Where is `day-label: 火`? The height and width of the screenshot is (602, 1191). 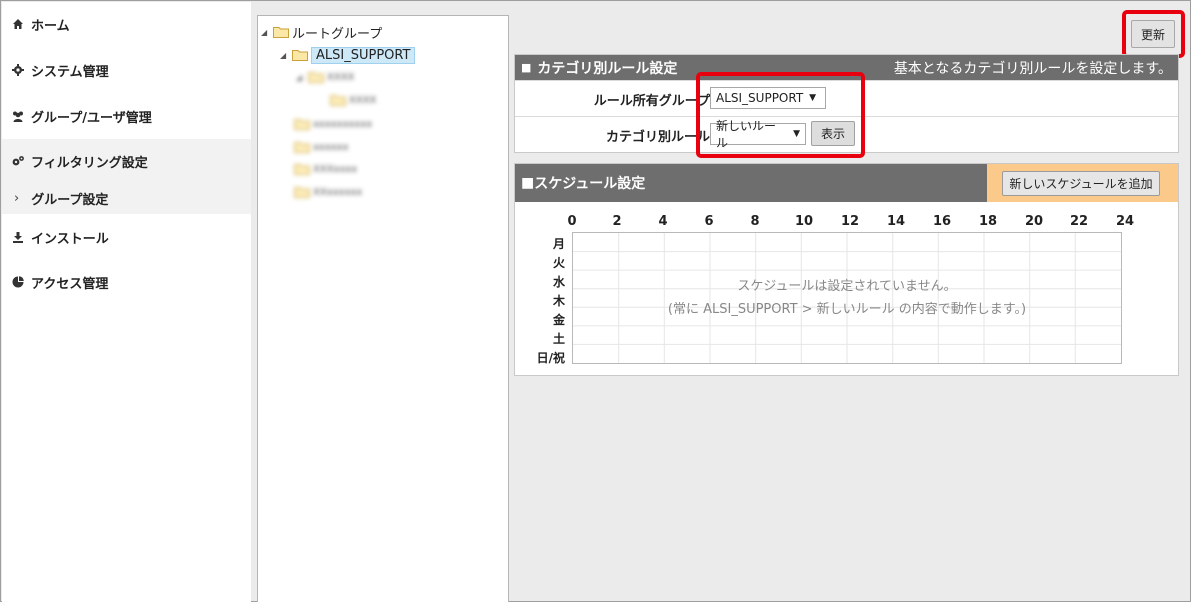 day-label: 火 is located at coordinates (558, 263).